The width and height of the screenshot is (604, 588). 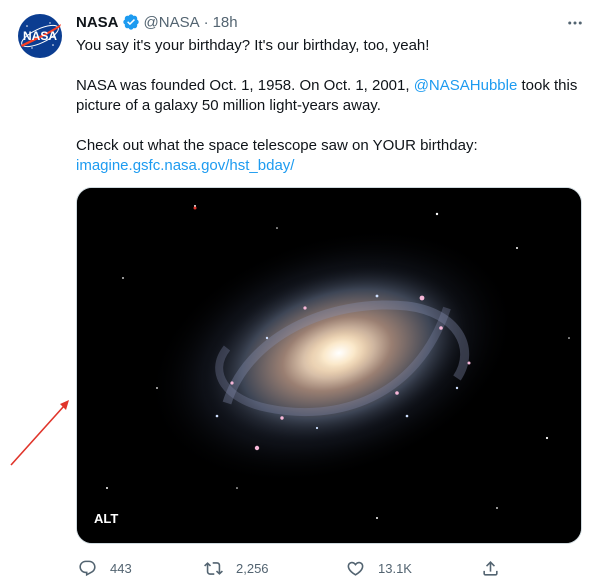 What do you see at coordinates (105, 568) in the screenshot?
I see `reply-button: 443` at bounding box center [105, 568].